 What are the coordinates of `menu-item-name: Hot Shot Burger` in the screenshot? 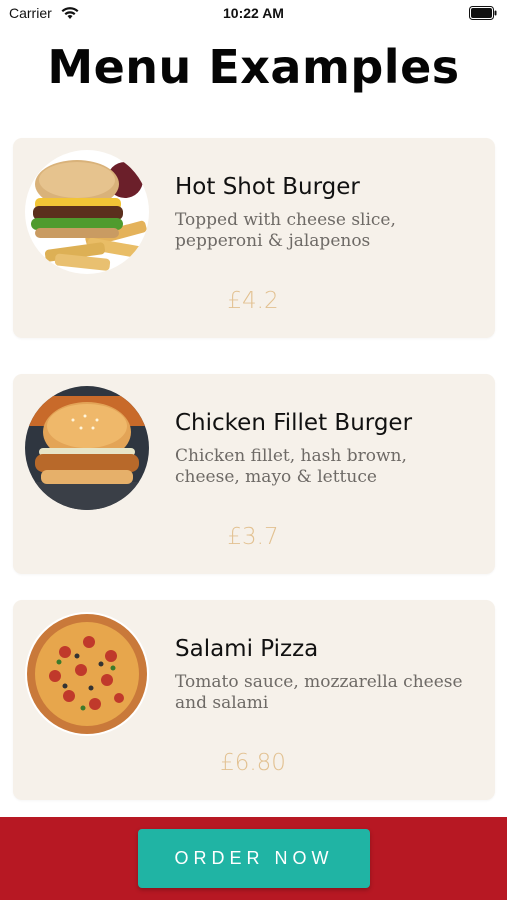 It's located at (267, 187).